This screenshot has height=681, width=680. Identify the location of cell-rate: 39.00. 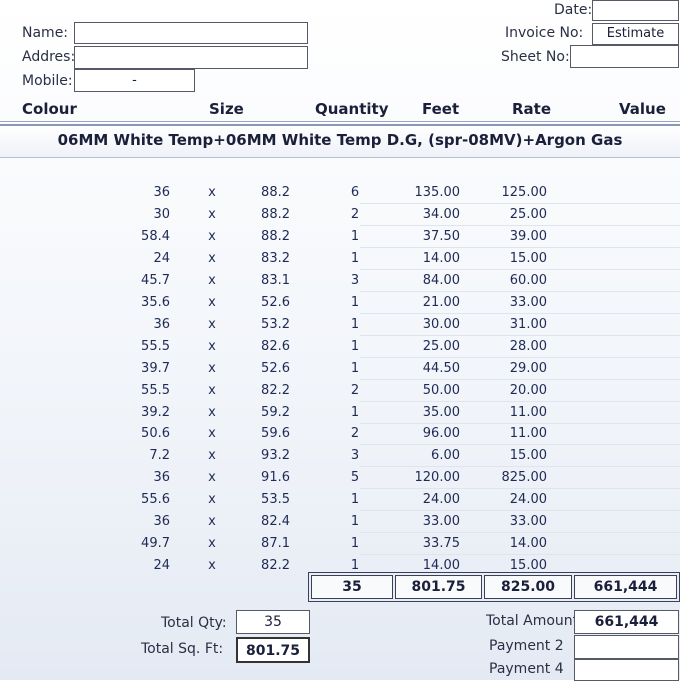
(528, 236).